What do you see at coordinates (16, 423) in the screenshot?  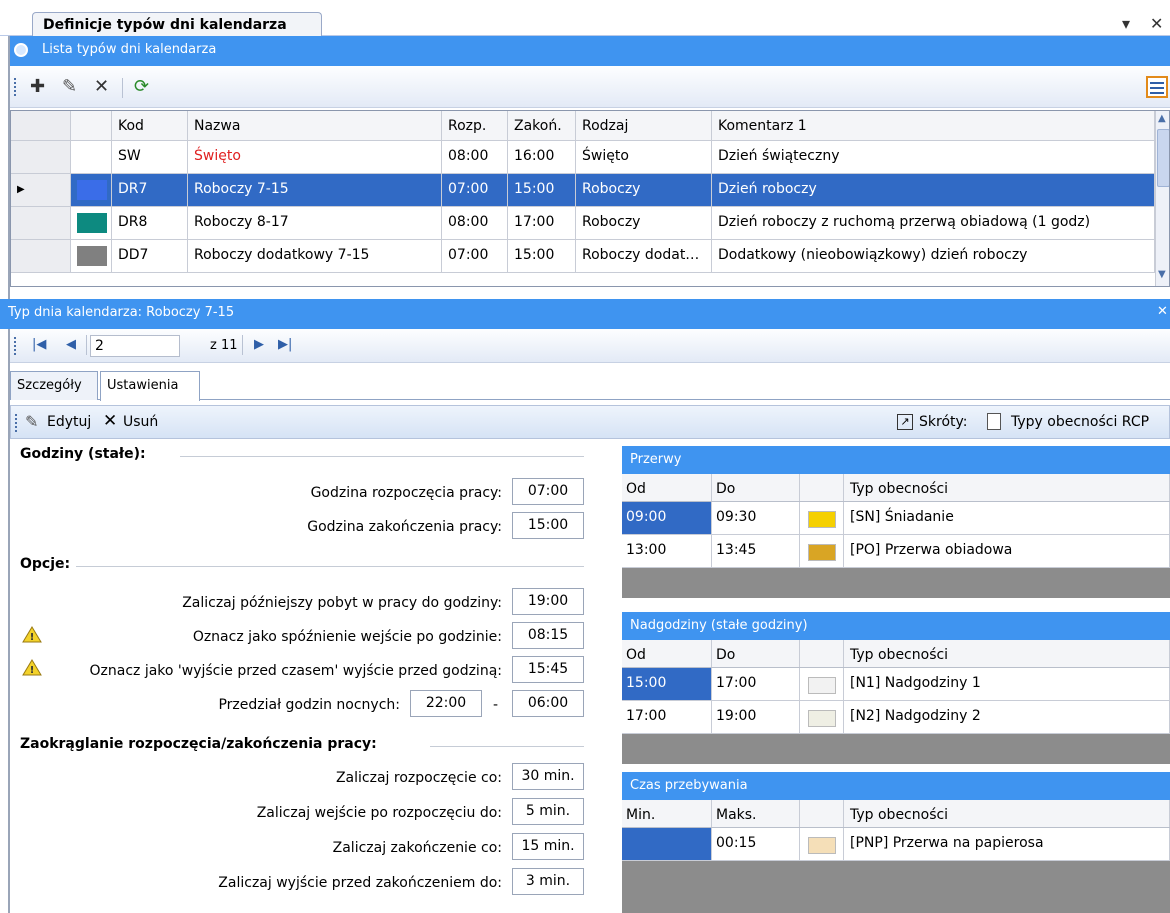 I see `settings-grip` at bounding box center [16, 423].